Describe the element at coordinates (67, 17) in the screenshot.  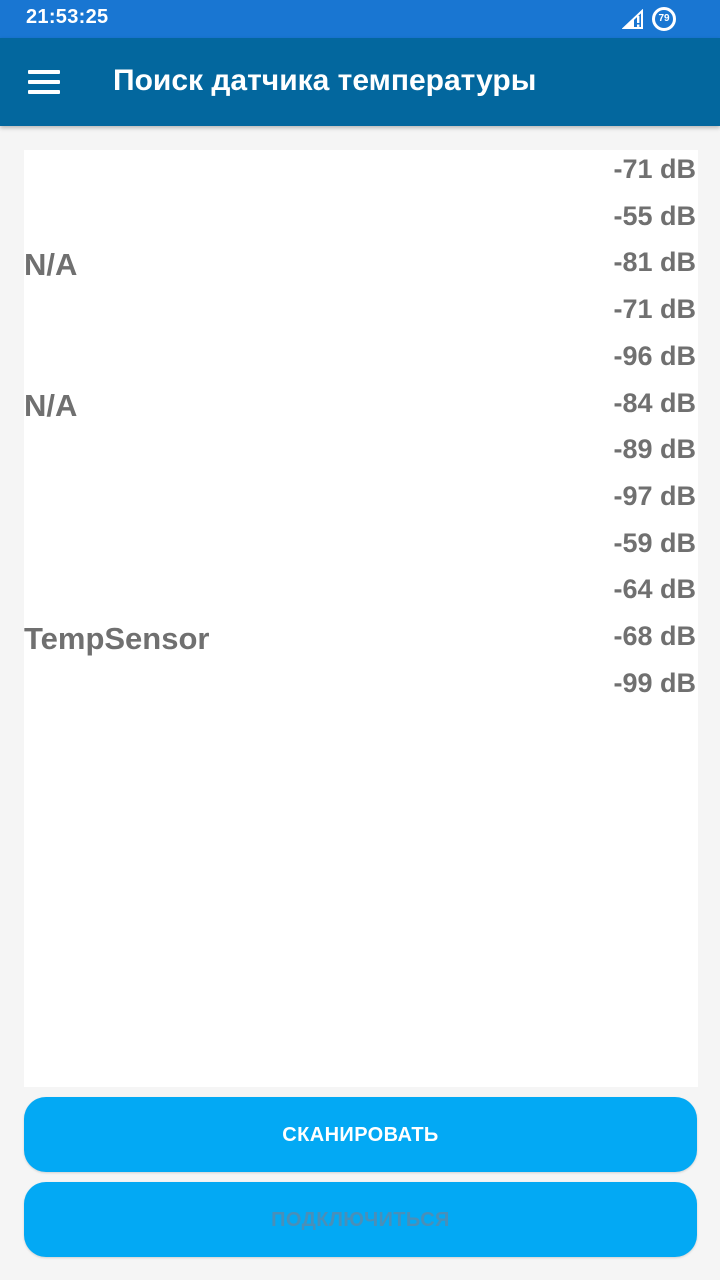
I see `status-time: 21:53:25` at that location.